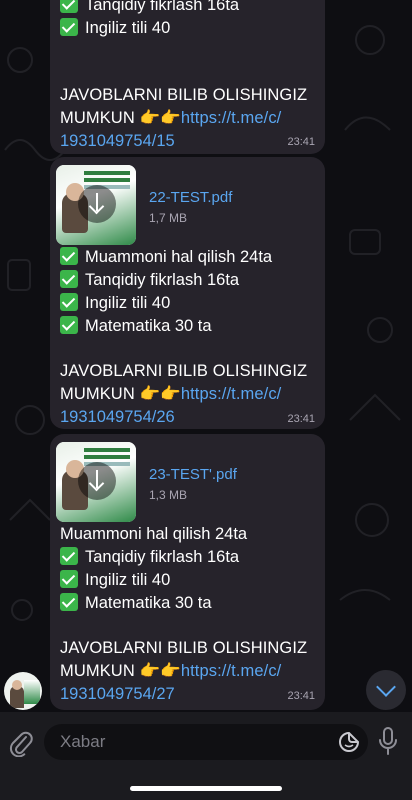 The height and width of the screenshot is (800, 412). I want to click on file-name: 23-TEST'.pdf, so click(193, 474).